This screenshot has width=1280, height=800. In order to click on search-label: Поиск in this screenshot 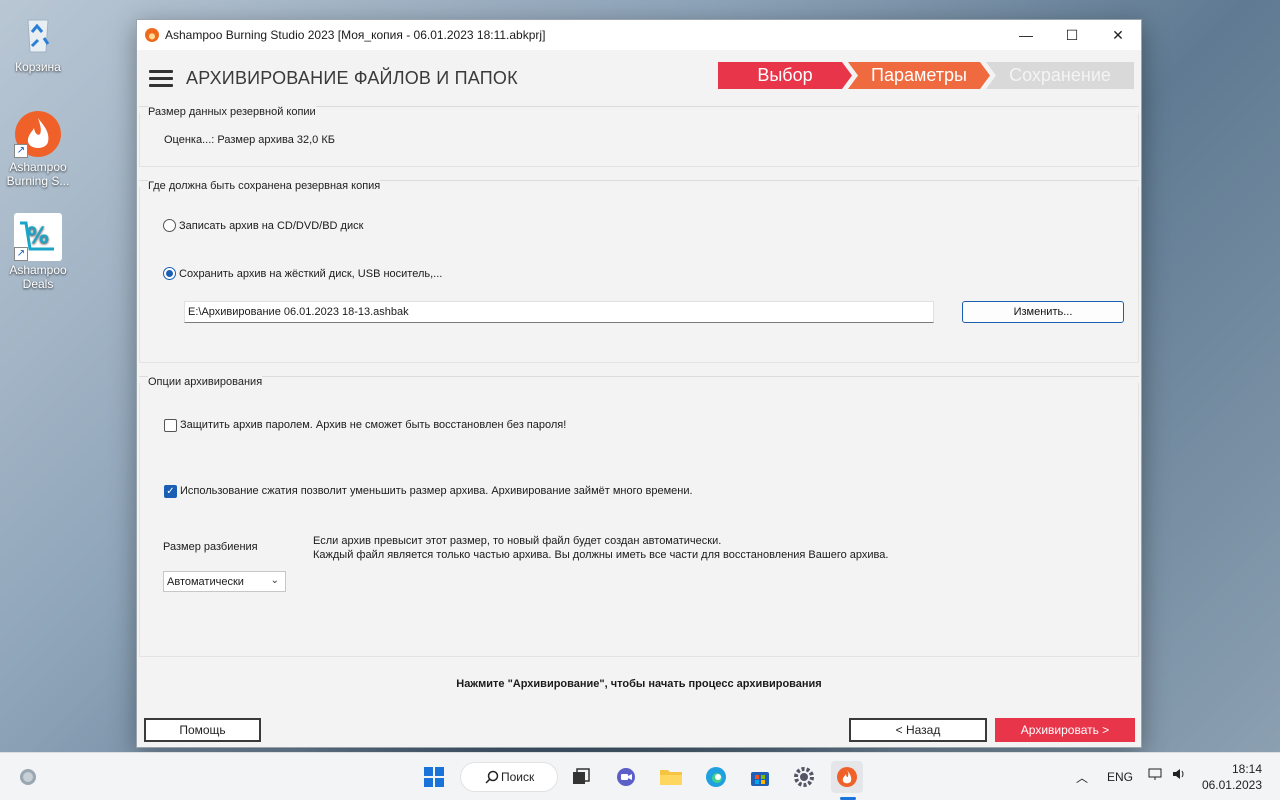, I will do `click(518, 777)`.